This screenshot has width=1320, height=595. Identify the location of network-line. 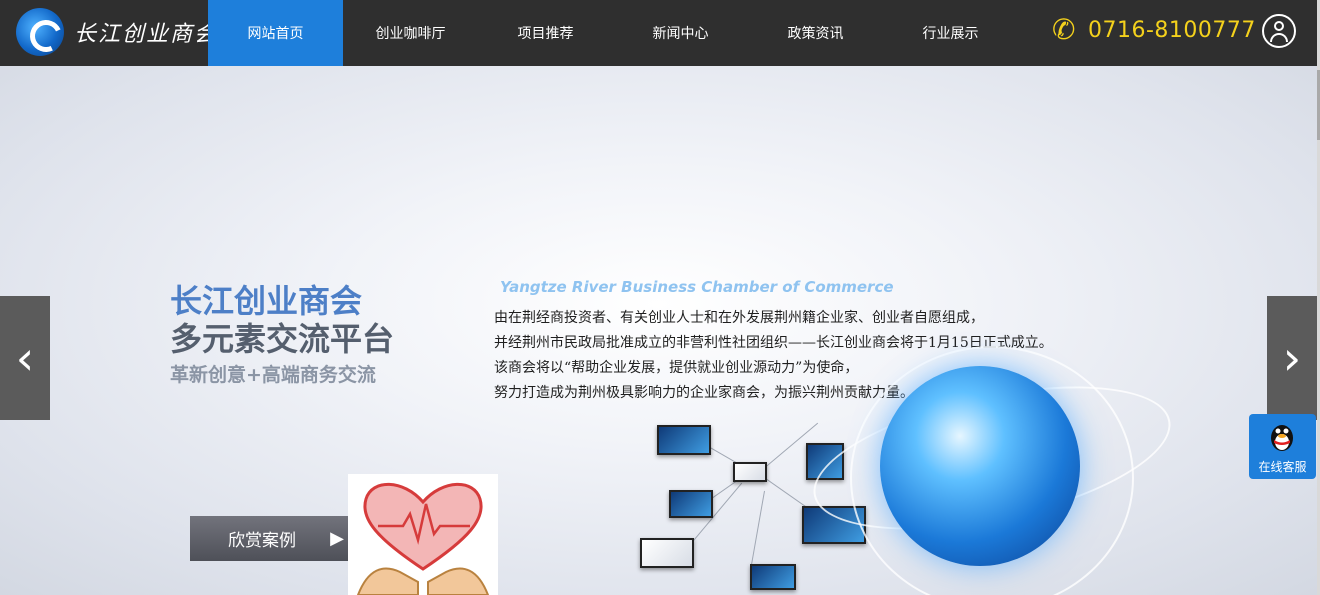
(757, 530).